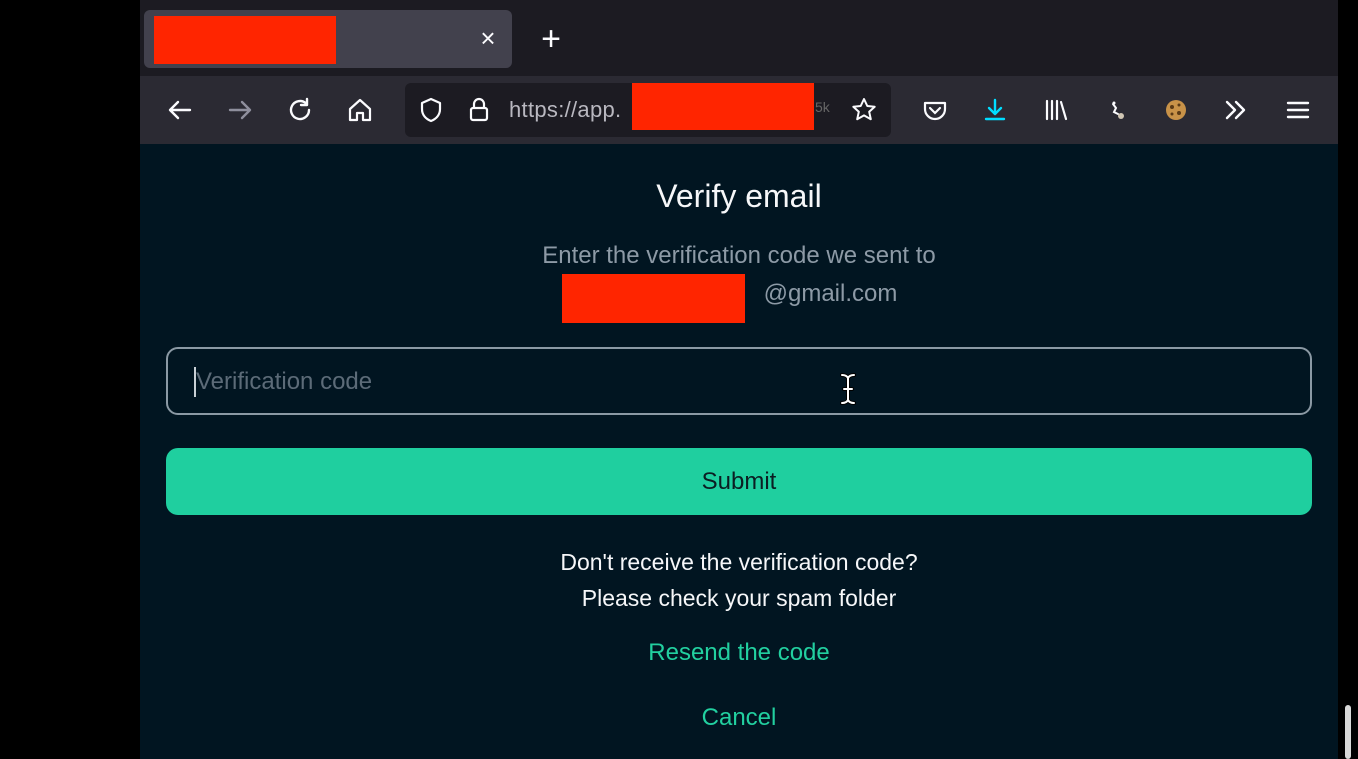  I want to click on download-icon, so click(995, 110).